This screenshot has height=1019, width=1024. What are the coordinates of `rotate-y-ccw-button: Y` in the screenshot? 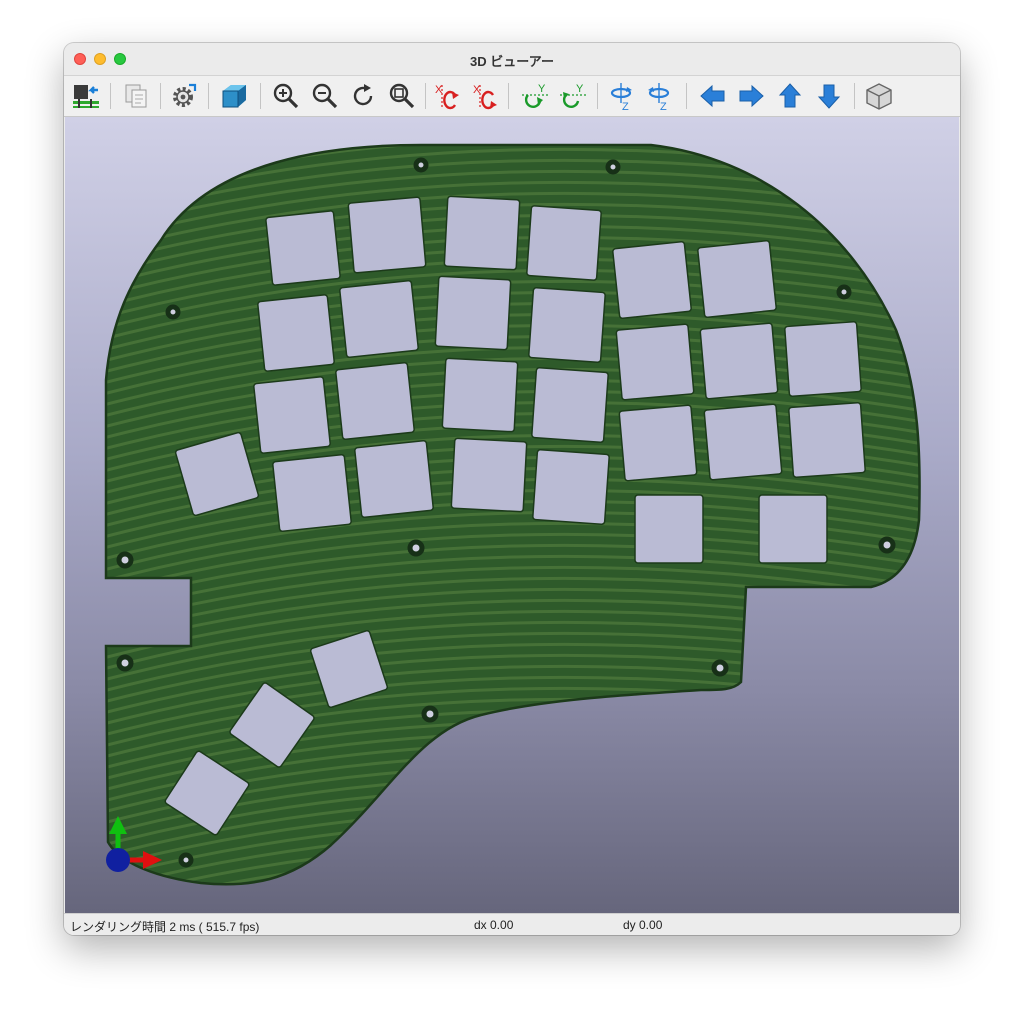 It's located at (573, 96).